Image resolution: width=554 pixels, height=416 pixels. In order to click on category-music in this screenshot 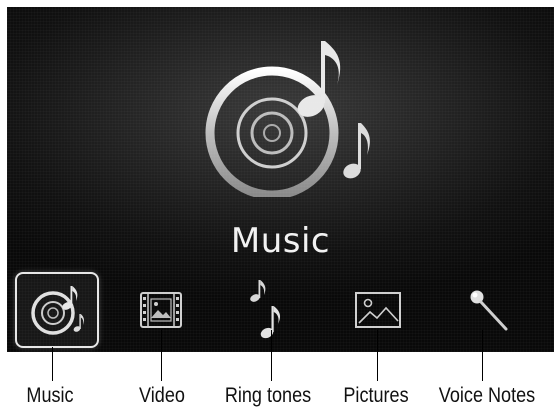, I will do `click(57, 310)`.